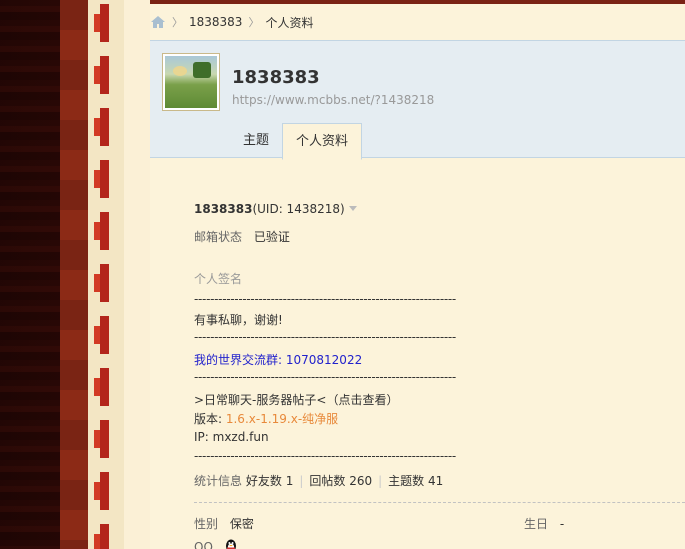 This screenshot has height=549, width=685. I want to click on profile-name: 1838383, so click(276, 77).